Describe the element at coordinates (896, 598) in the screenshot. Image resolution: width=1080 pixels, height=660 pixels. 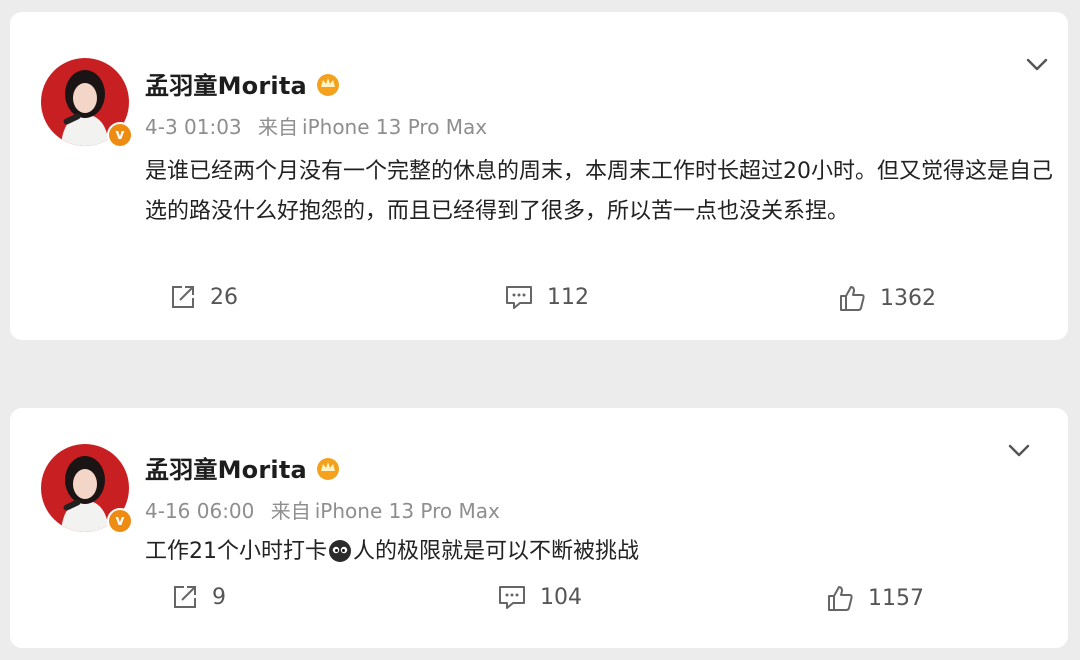
I see `like-count: 1157` at that location.